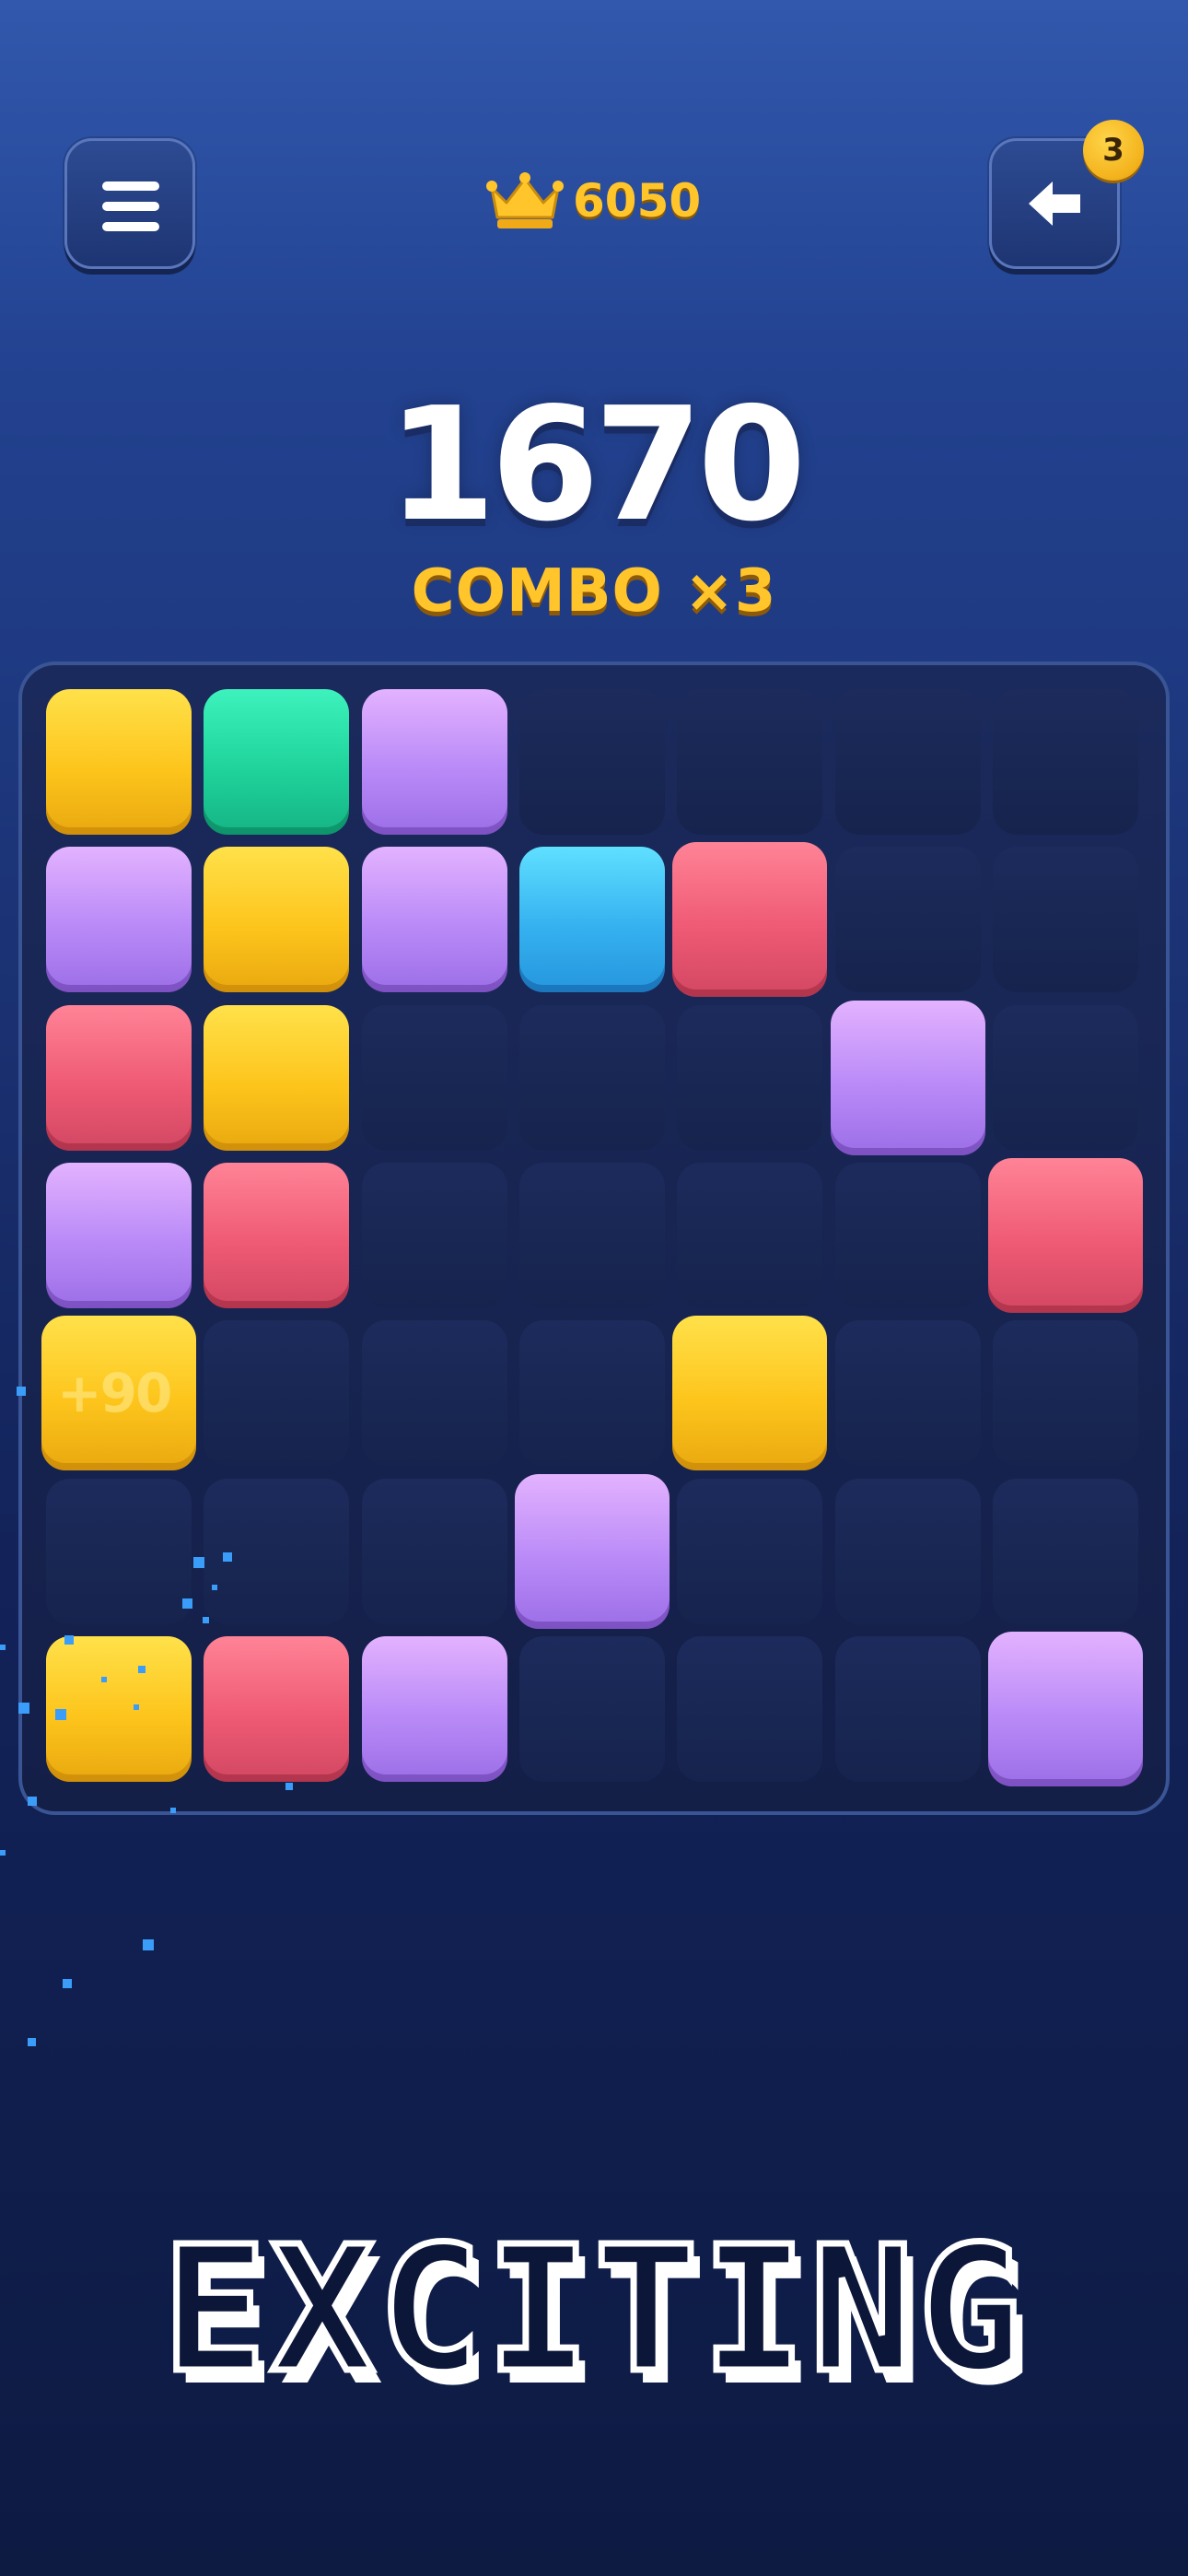  I want to click on current-score: 1670, so click(596, 465).